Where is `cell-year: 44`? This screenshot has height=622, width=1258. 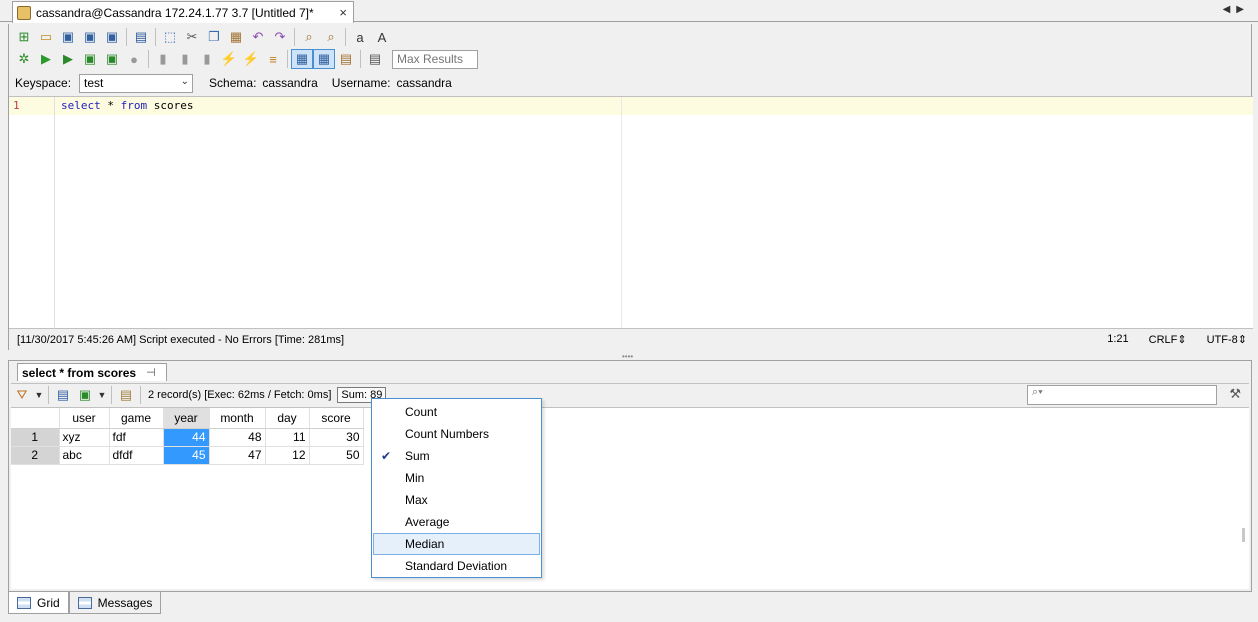 cell-year: 44 is located at coordinates (186, 437).